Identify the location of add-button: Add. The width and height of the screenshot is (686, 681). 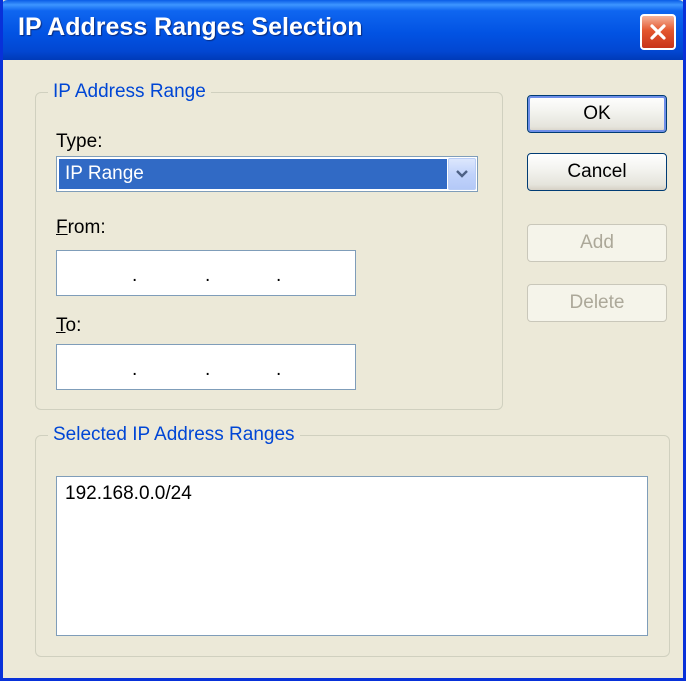
(597, 243).